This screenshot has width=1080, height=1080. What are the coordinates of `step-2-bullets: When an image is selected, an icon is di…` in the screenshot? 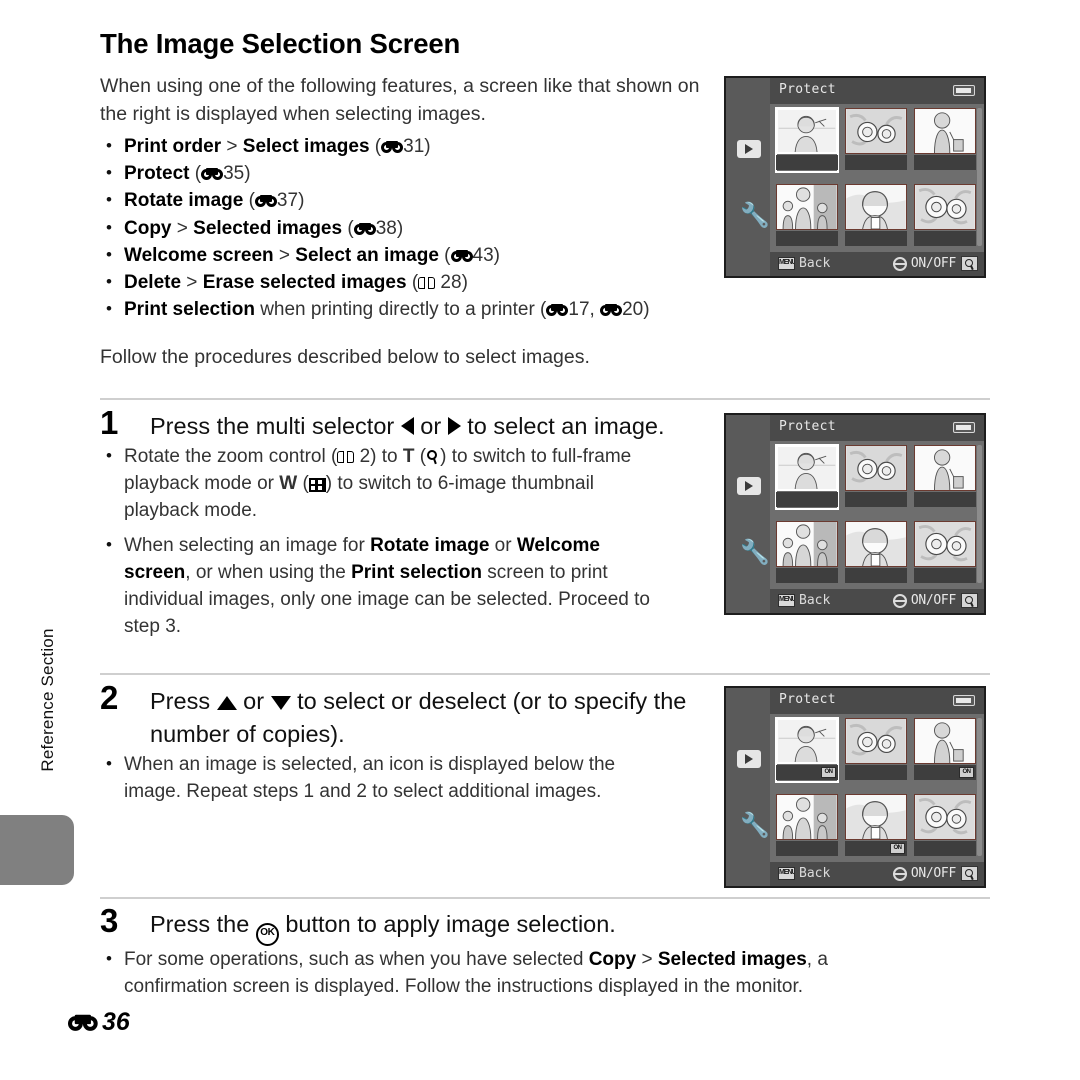 It's located at (377, 777).